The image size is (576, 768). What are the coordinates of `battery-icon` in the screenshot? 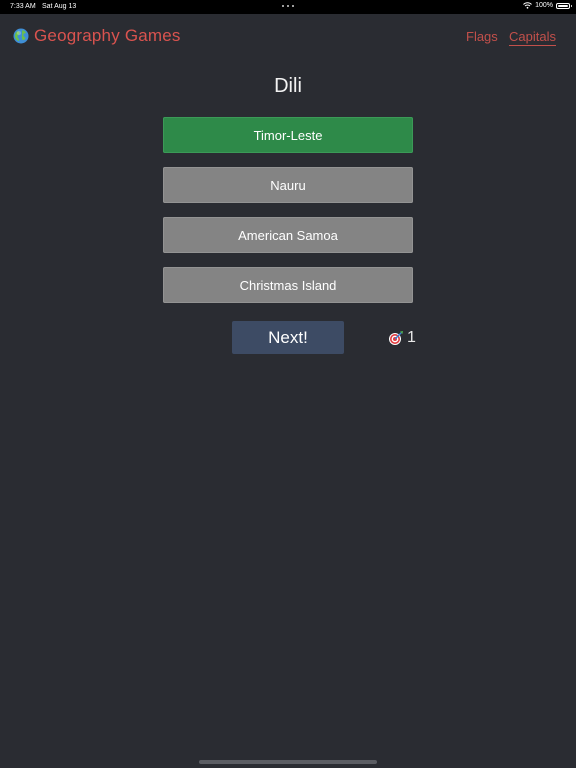 It's located at (564, 5).